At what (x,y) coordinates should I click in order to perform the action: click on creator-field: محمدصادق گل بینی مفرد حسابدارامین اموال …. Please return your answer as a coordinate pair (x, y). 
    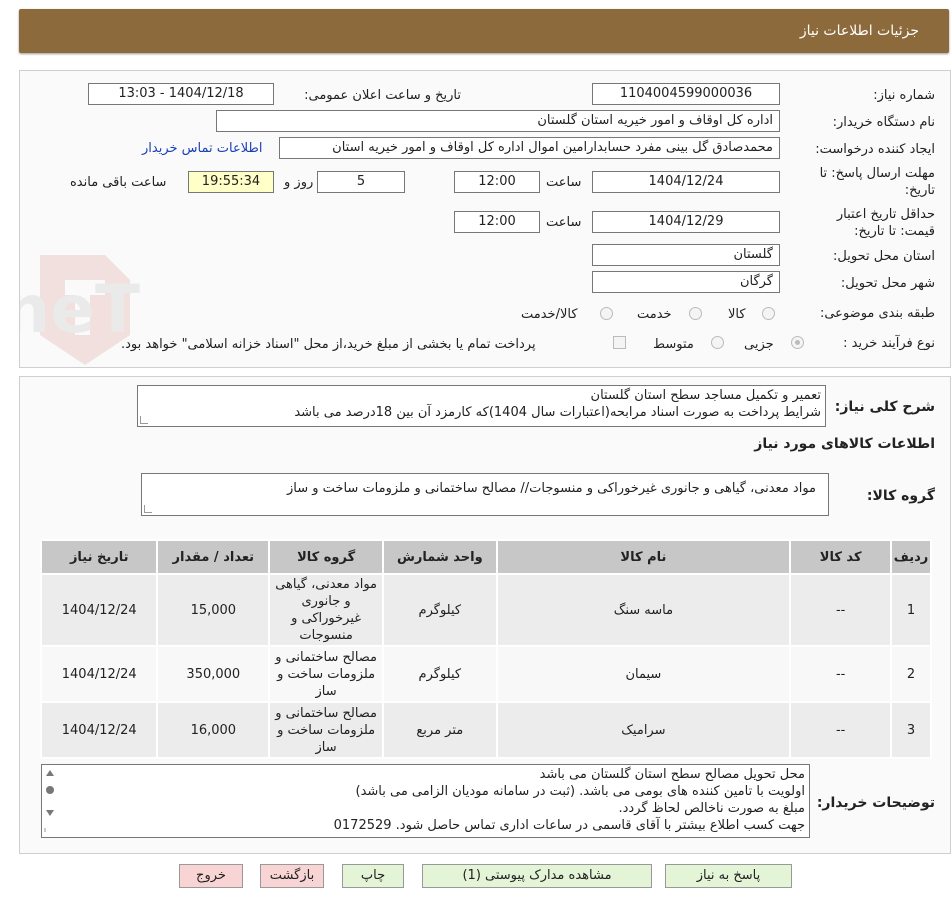
    Looking at the image, I should click on (529, 148).